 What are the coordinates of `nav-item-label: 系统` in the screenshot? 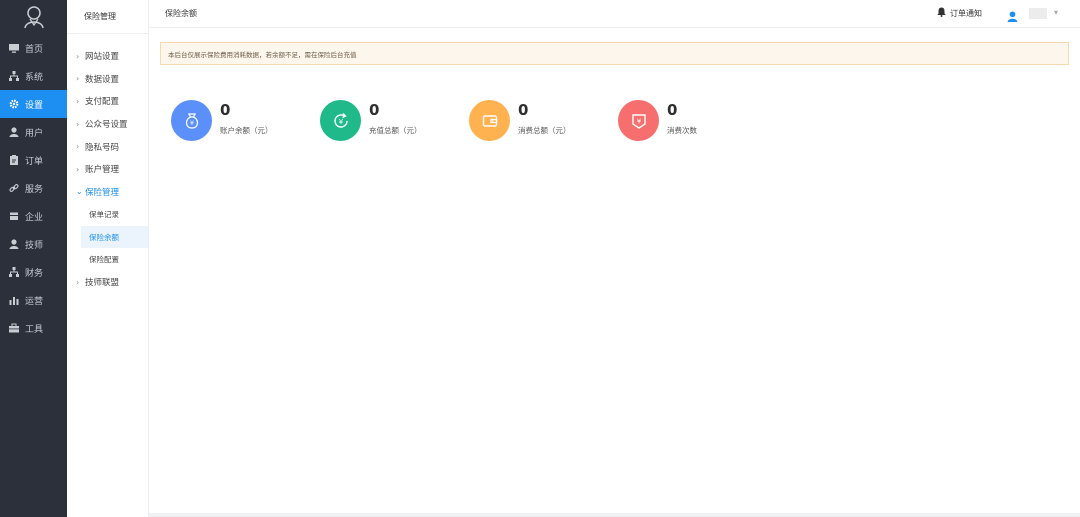 It's located at (34, 77).